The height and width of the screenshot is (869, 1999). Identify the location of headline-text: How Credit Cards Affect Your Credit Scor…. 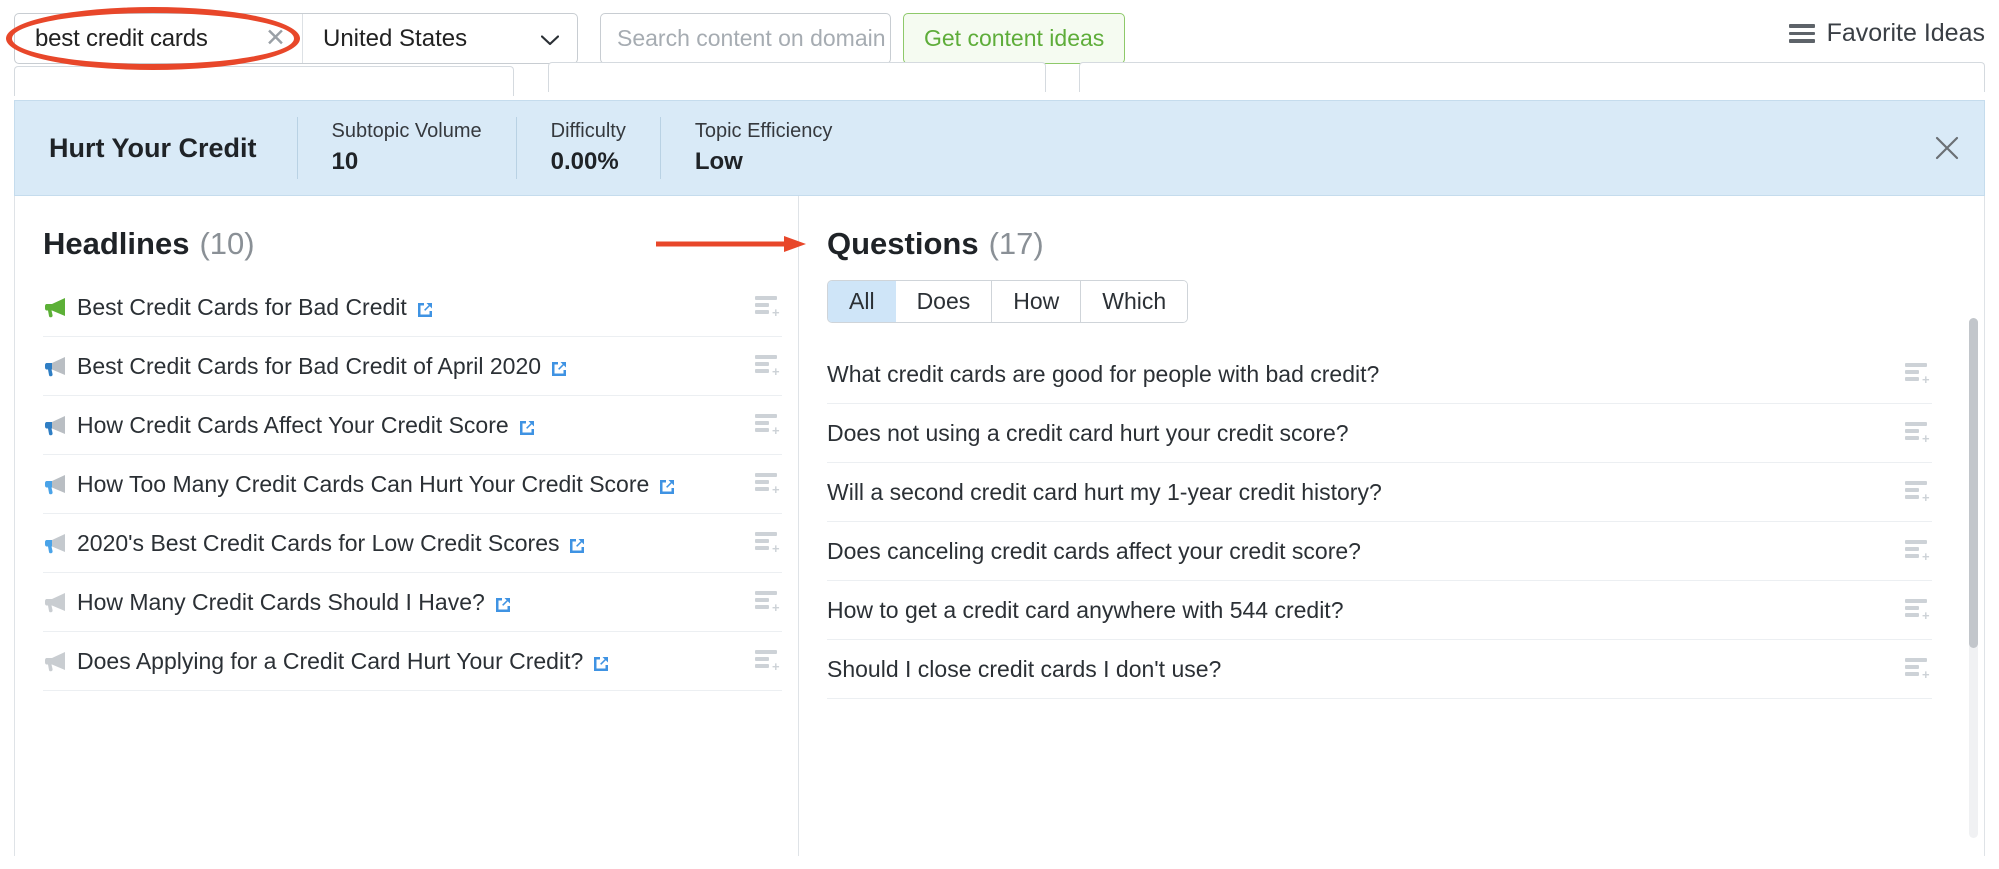
(293, 424).